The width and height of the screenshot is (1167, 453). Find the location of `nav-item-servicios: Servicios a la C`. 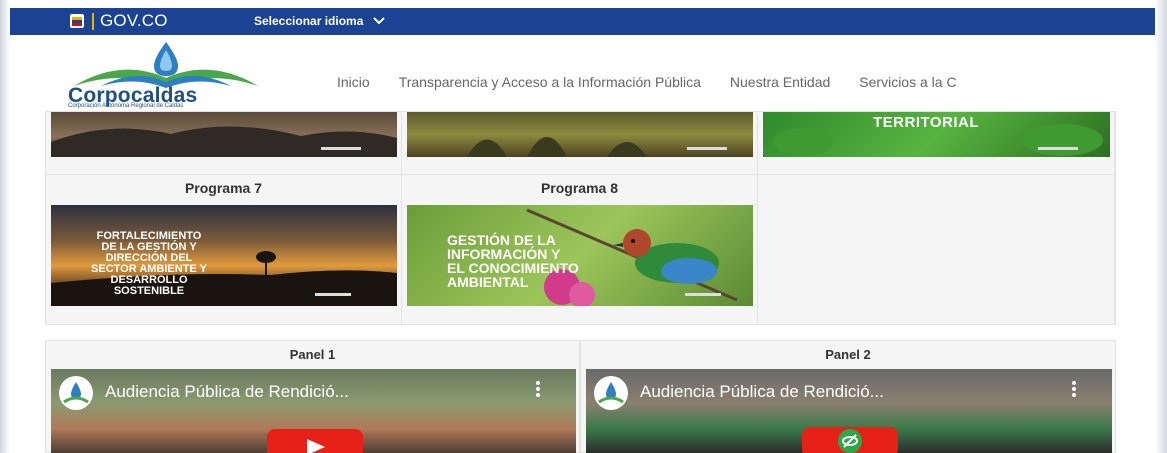

nav-item-servicios: Servicios a la C is located at coordinates (907, 82).